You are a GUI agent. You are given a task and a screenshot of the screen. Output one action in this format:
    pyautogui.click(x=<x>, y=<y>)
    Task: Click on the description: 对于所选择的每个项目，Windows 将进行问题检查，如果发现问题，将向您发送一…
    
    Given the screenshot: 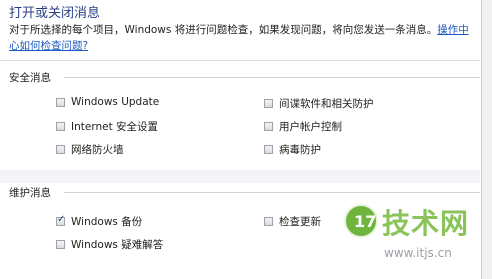 What is the action you would take?
    pyautogui.click(x=244, y=38)
    